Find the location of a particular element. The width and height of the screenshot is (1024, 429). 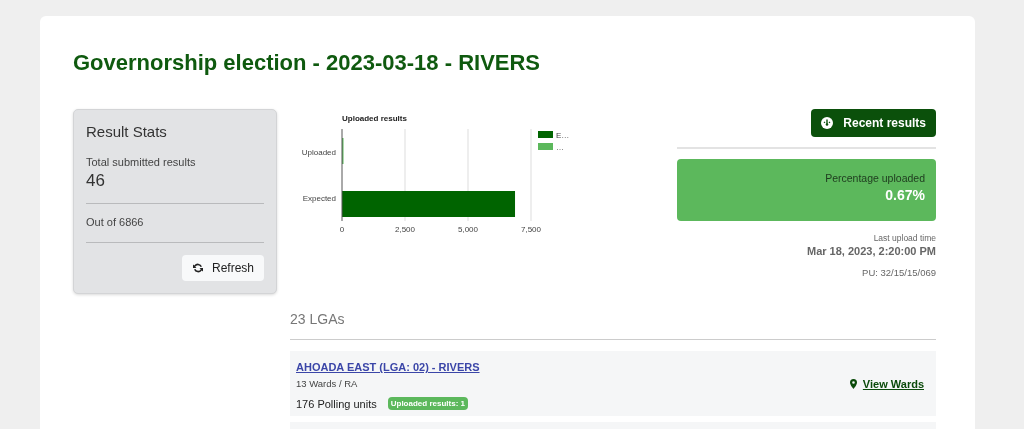

polling-unit-code: PU: 32/15/15/069 is located at coordinates (898, 272).